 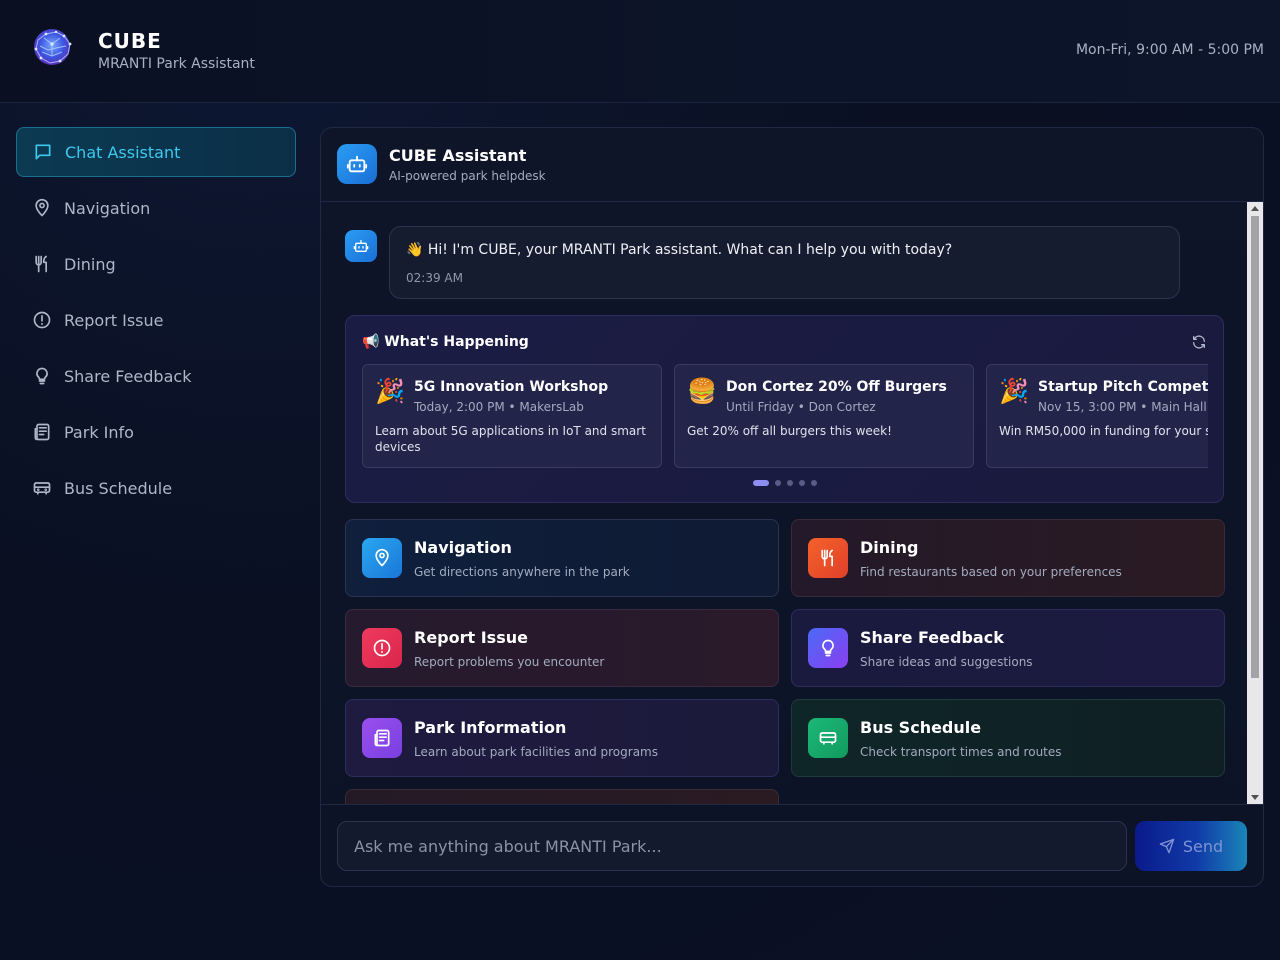 I want to click on scroll-thumb, so click(x=1255, y=447).